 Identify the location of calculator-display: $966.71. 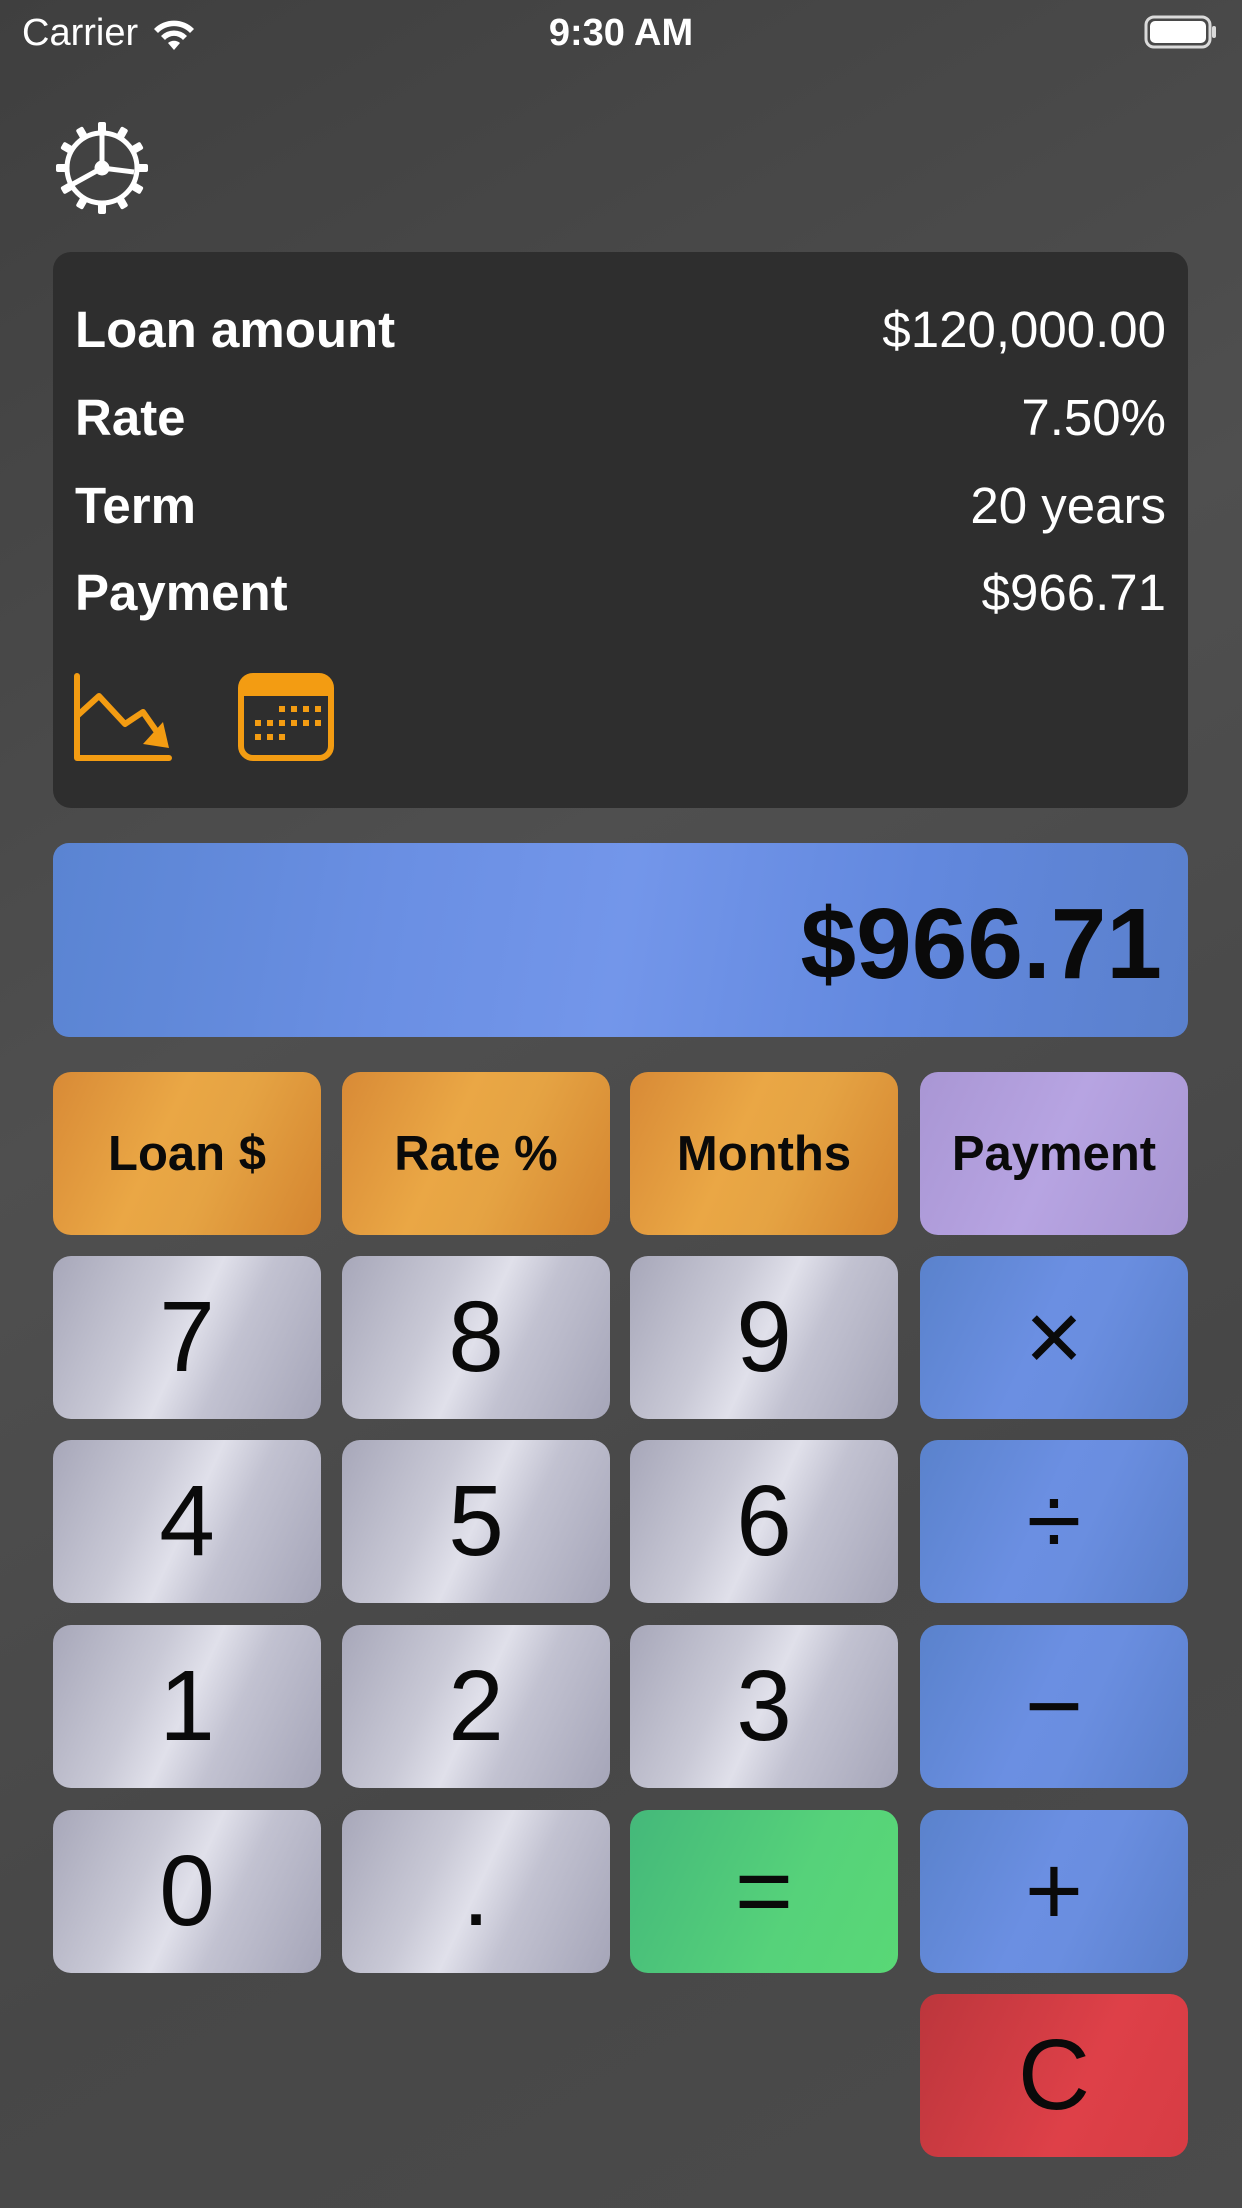
(620, 940).